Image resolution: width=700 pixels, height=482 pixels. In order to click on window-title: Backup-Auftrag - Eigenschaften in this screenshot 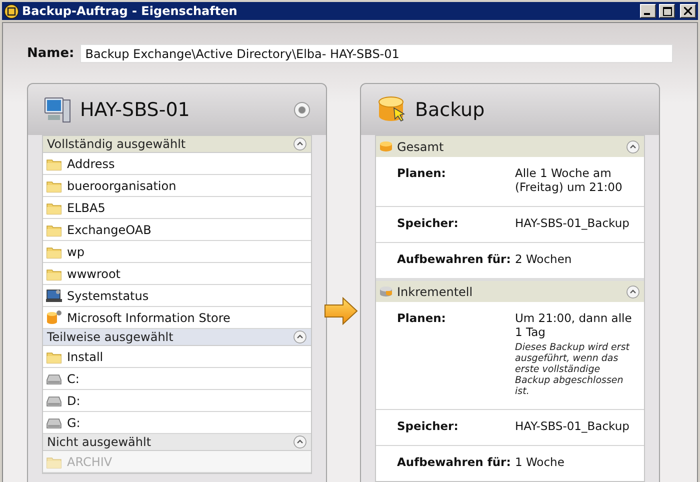, I will do `click(130, 11)`.